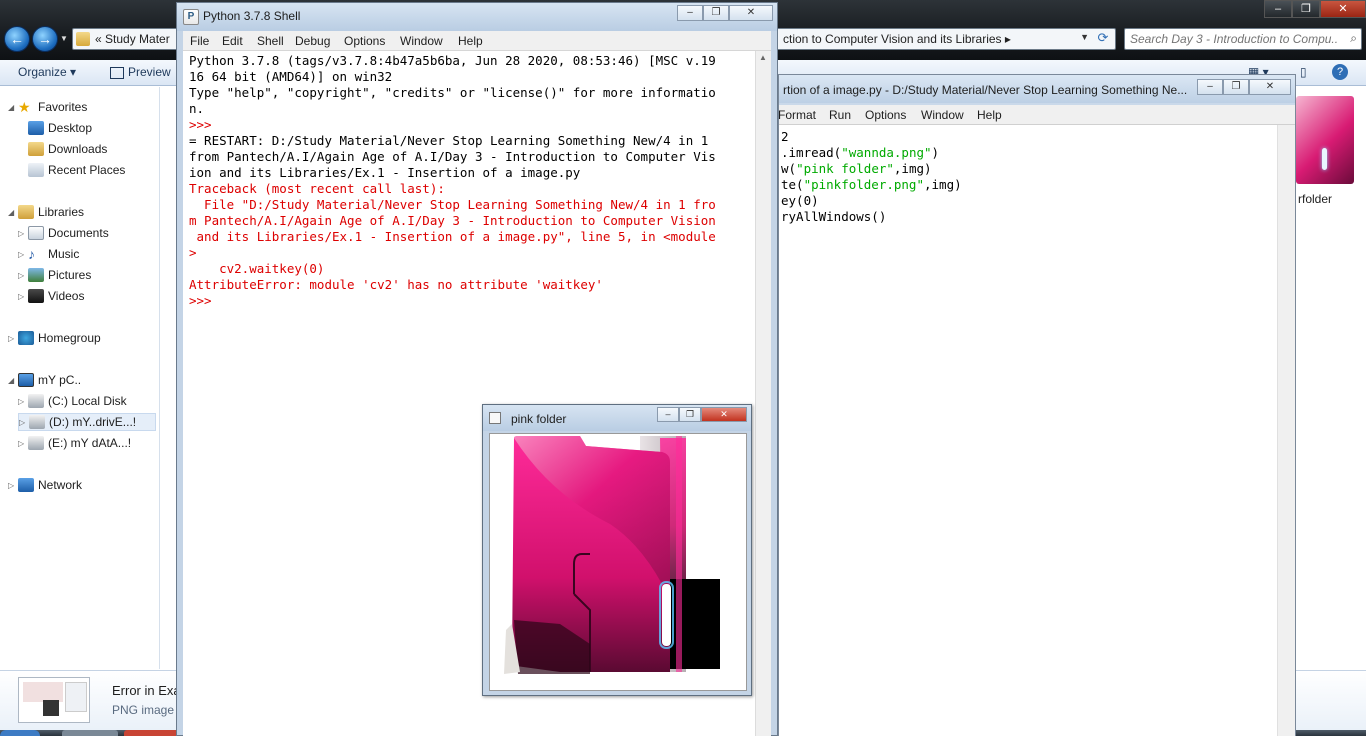  What do you see at coordinates (477, 17) in the screenshot?
I see `shell-title-bar: P Python 3.7.8 Shell – ❐ ✕` at bounding box center [477, 17].